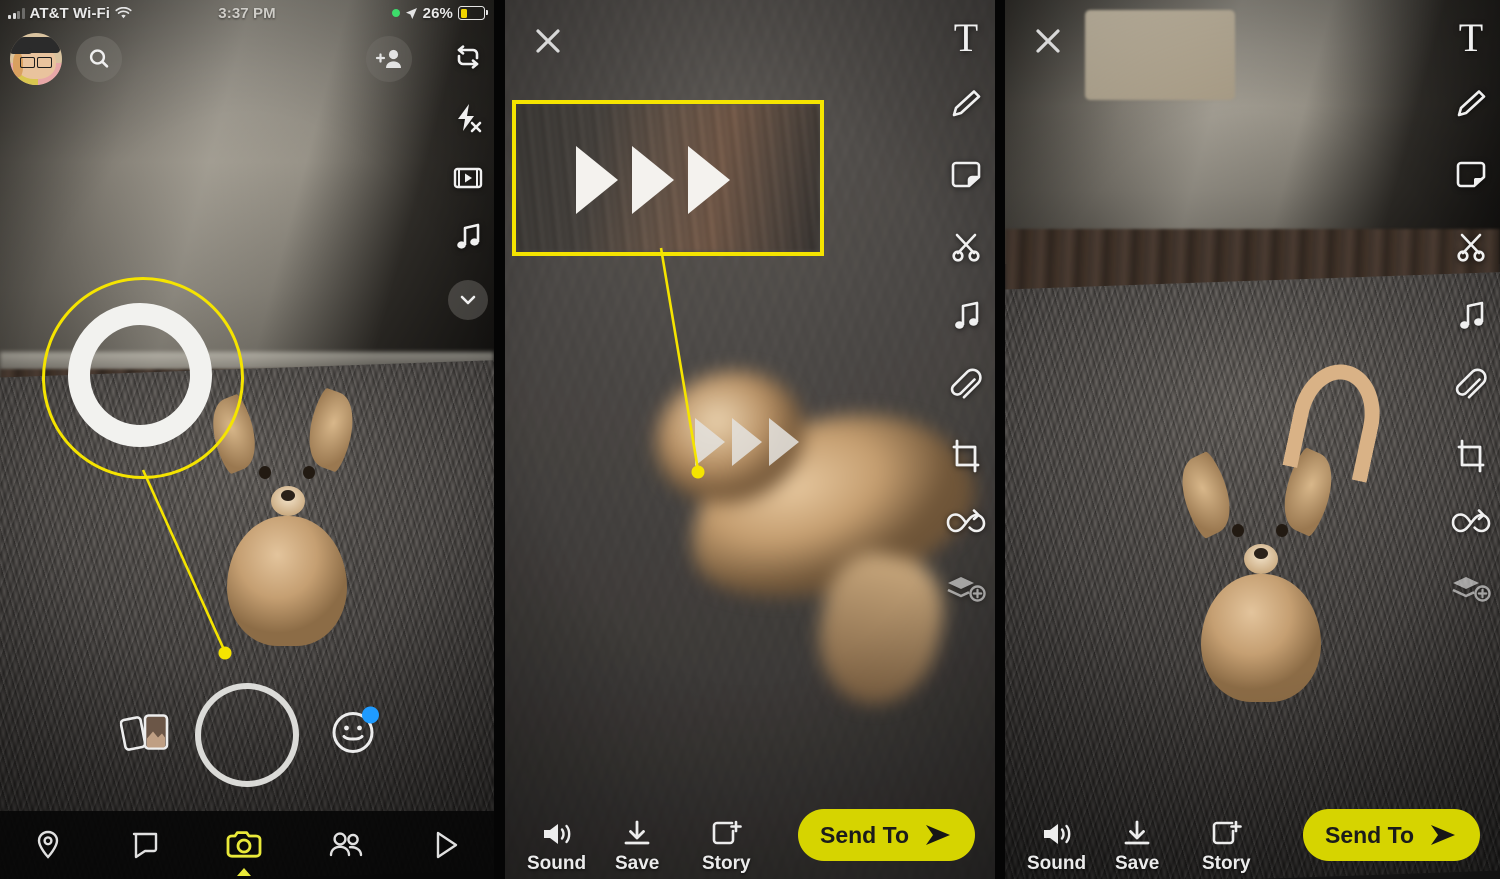 This screenshot has height=879, width=1500. I want to click on shutter-button, so click(247, 735).